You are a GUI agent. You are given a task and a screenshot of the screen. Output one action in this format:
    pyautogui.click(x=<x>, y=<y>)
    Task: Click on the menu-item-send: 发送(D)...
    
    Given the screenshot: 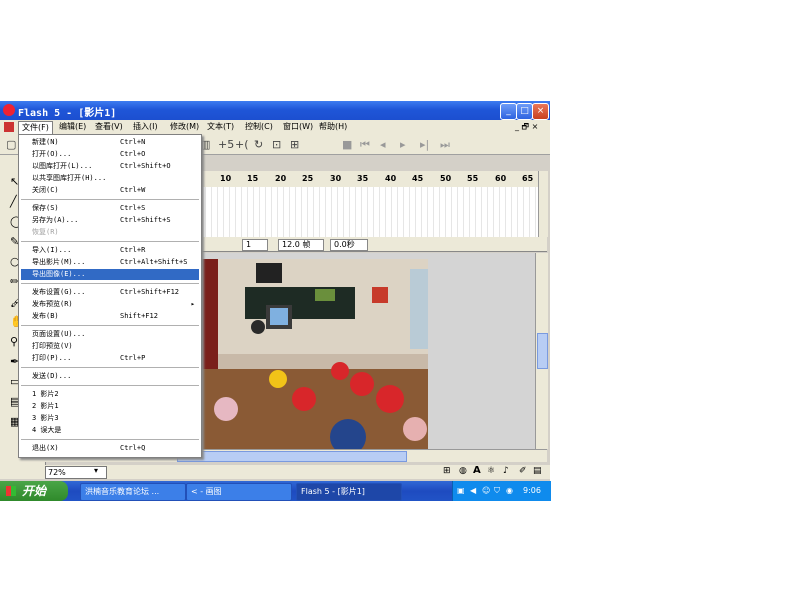 What is the action you would take?
    pyautogui.click(x=110, y=376)
    